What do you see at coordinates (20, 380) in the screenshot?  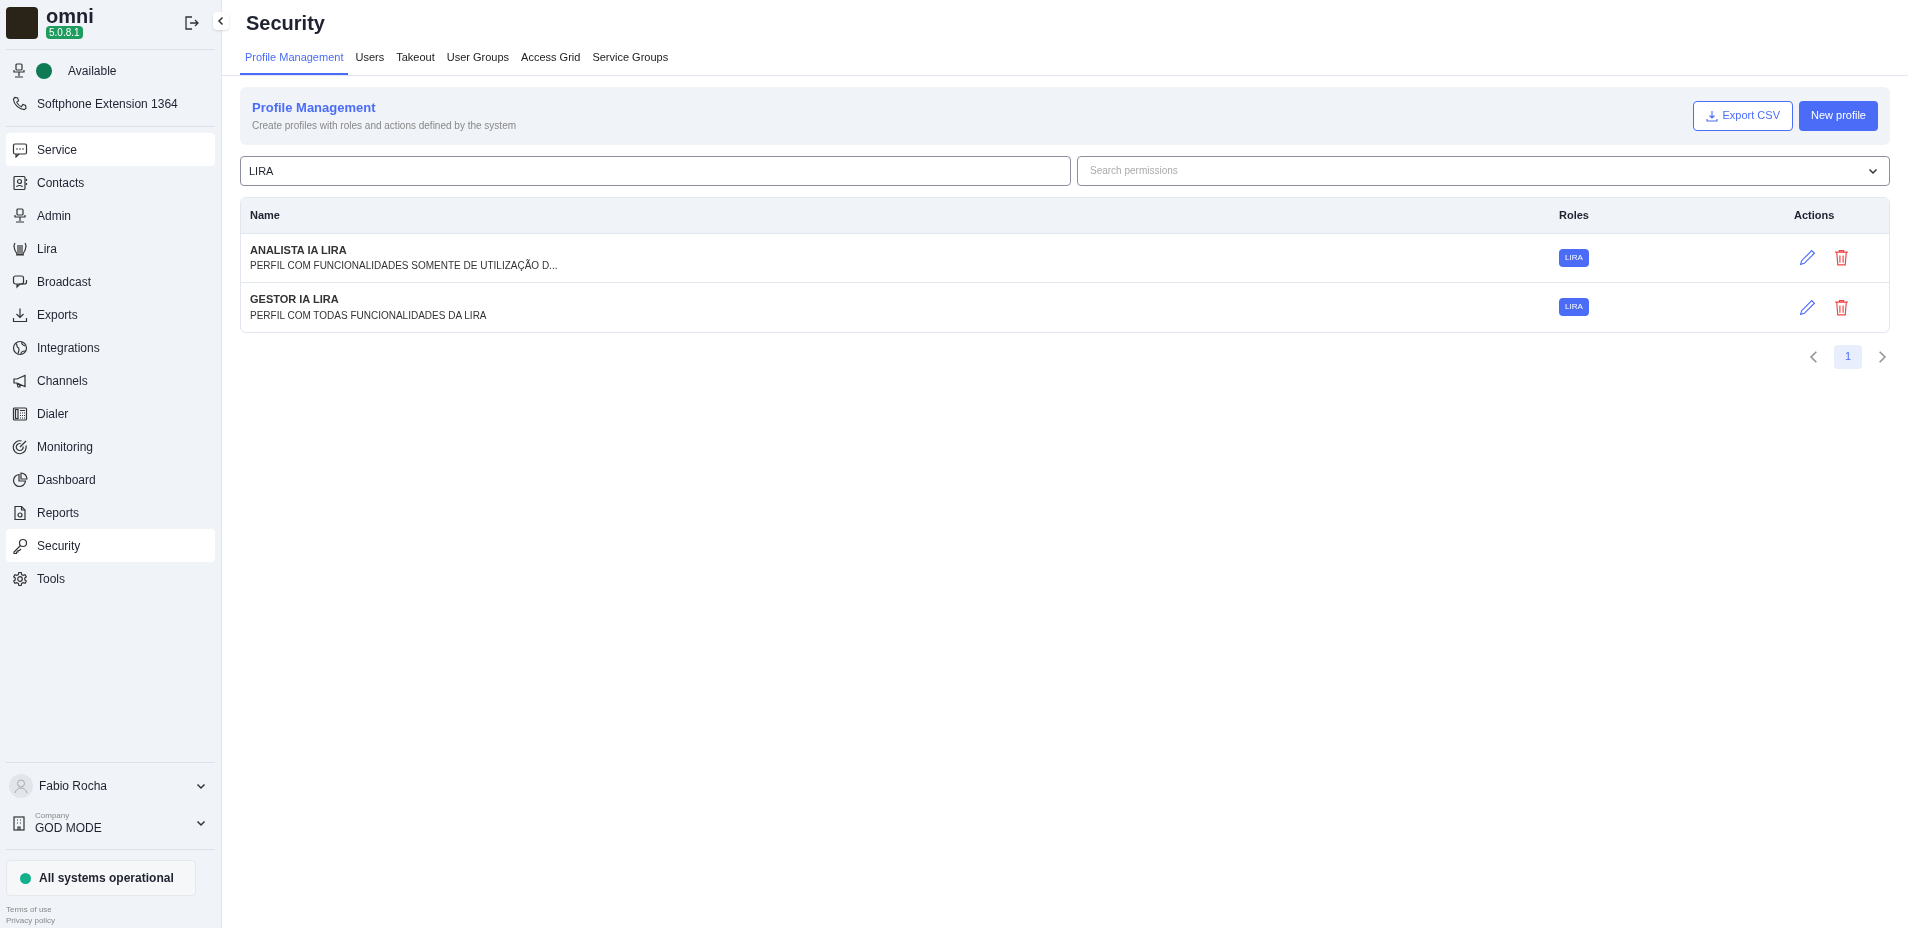 I see `megaphone-icon` at bounding box center [20, 380].